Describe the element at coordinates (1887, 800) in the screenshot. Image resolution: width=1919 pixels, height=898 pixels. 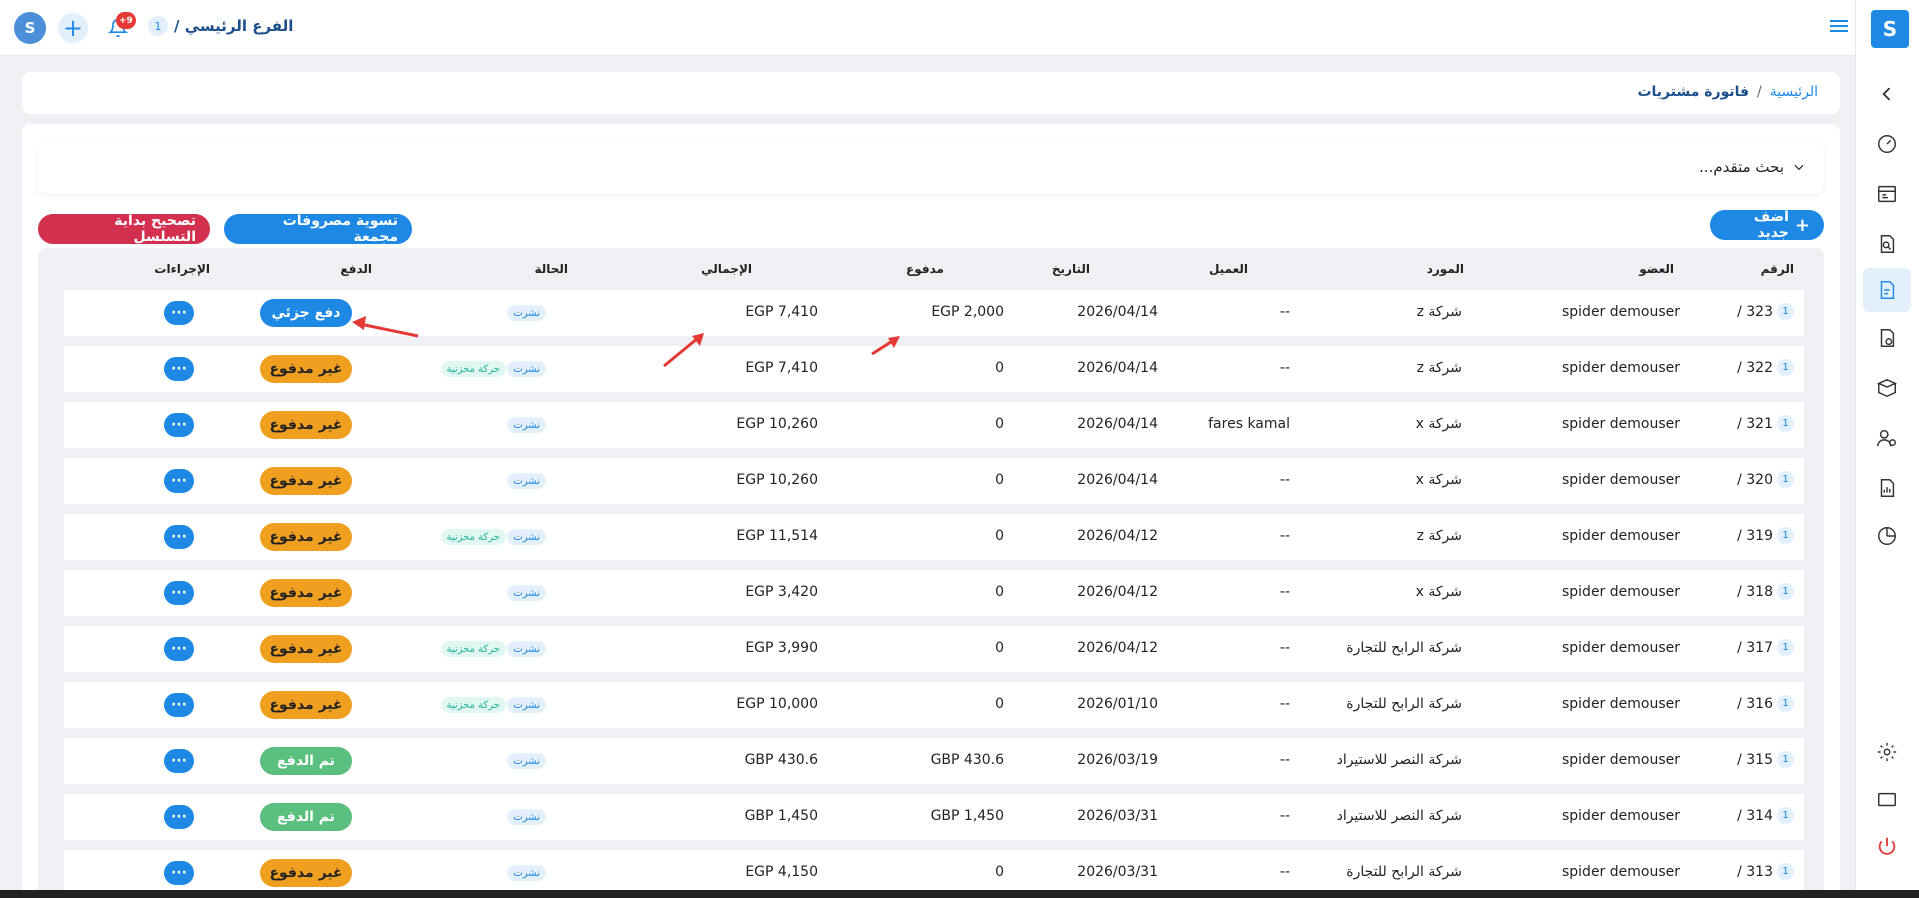
I see `display-icon` at that location.